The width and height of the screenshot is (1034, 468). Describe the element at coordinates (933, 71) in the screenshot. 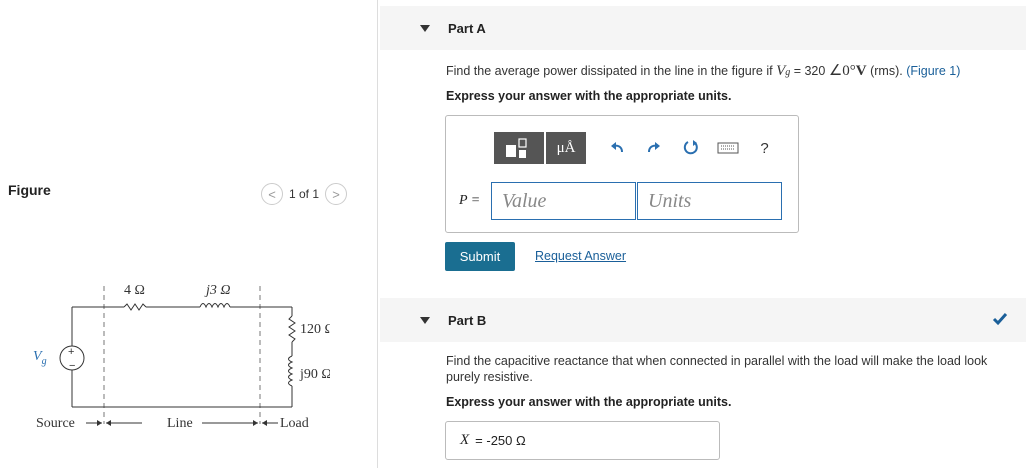

I see `figure-1-link: (Figure 1)` at that location.